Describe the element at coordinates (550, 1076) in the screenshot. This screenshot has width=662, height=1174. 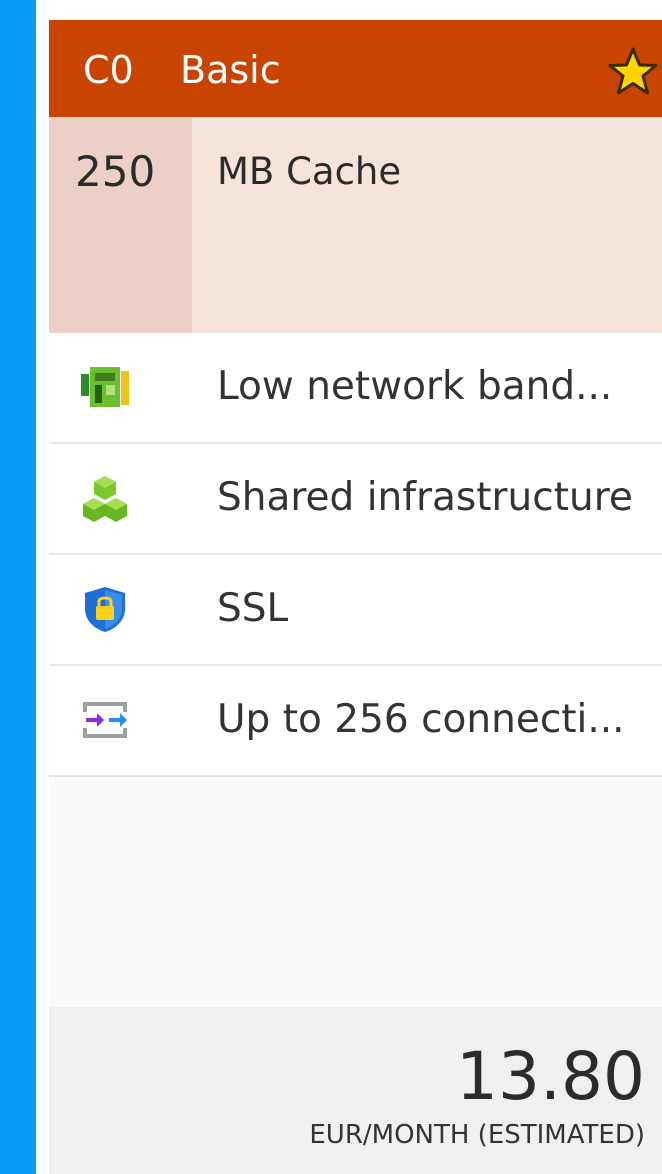
I see `price-amount: 13.80` at that location.